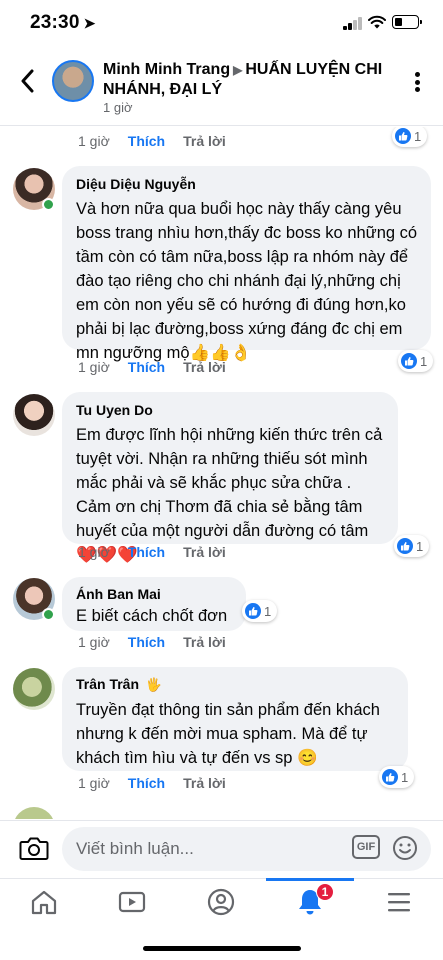 The width and height of the screenshot is (443, 960). I want to click on author-name: Minh Minh Trang, so click(166, 69).